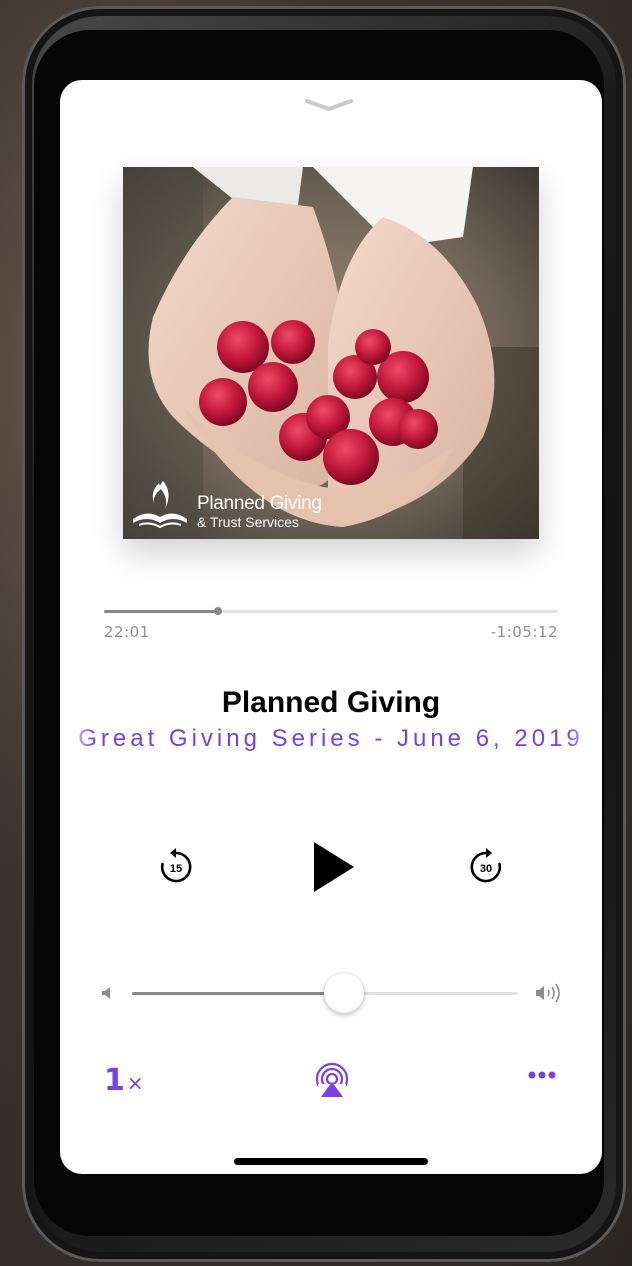 The width and height of the screenshot is (632, 1266). What do you see at coordinates (329, 105) in the screenshot?
I see `chevron-down-icon` at bounding box center [329, 105].